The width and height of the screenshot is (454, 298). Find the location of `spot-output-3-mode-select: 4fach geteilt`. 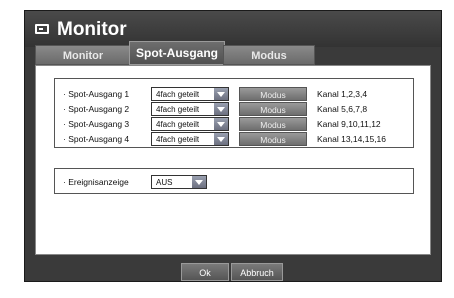

spot-output-3-mode-select: 4fach geteilt is located at coordinates (190, 124).